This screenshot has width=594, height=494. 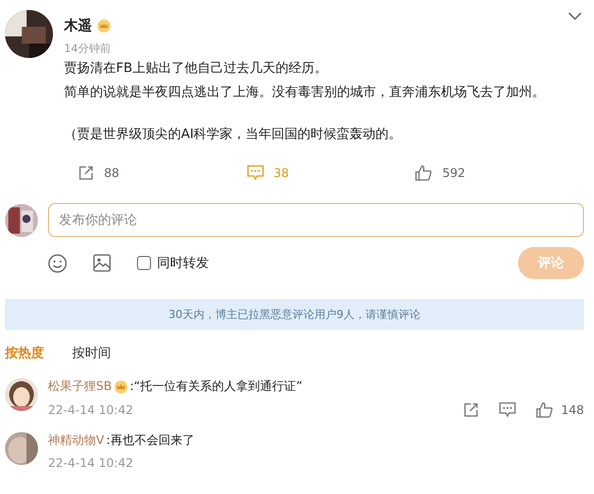 I want to click on post-text: （贾是世界级顶尖的AI科学家，当年回国的时候蛮轰动的。, so click(x=233, y=135).